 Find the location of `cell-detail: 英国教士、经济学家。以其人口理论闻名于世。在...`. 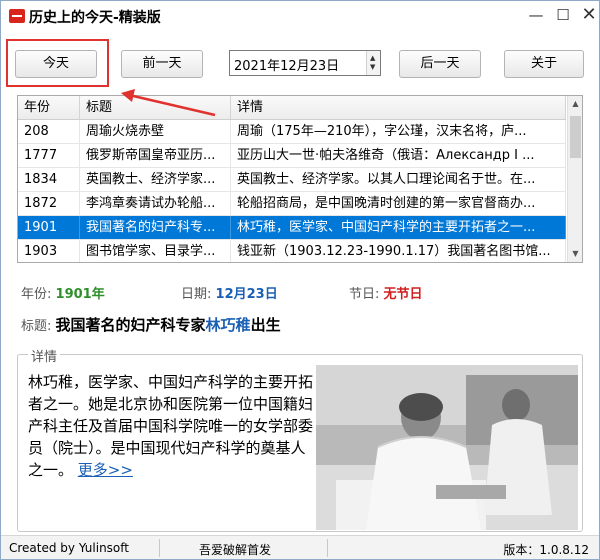

cell-detail: 英国教士、经济学家。以其人口理论闻名于世。在... is located at coordinates (398, 179).